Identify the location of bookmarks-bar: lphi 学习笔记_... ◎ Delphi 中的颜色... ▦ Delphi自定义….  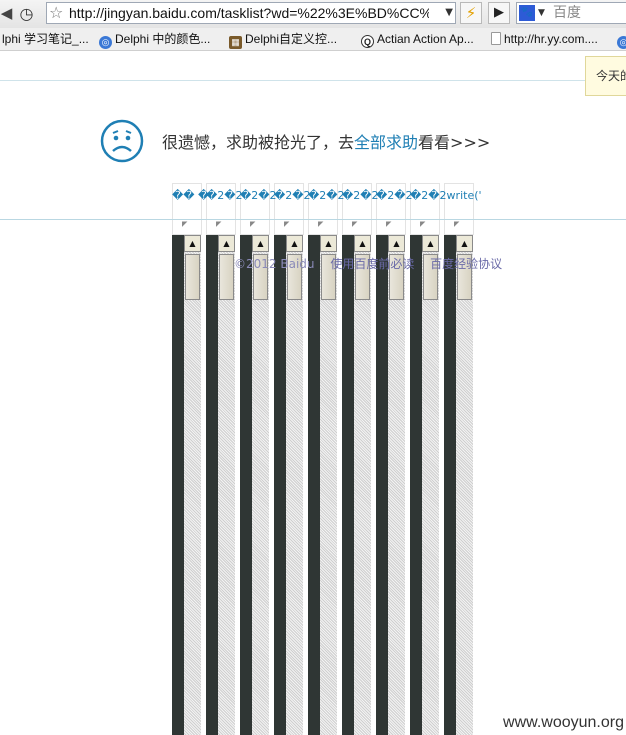
(313, 39).